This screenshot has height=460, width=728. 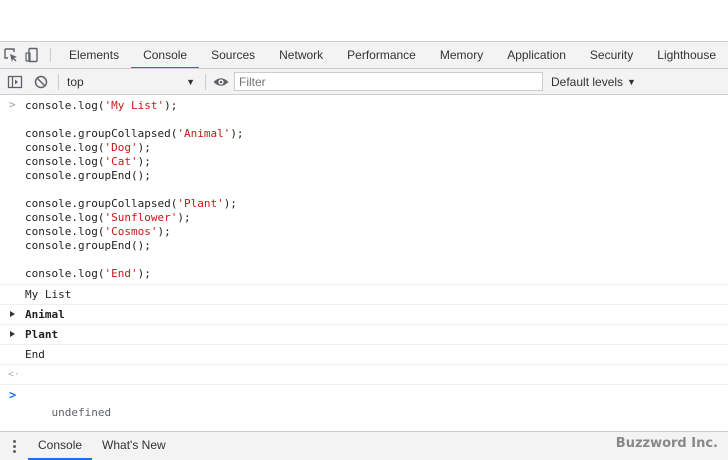 I want to click on return-value-arrow-icon: <·, so click(x=14, y=374).